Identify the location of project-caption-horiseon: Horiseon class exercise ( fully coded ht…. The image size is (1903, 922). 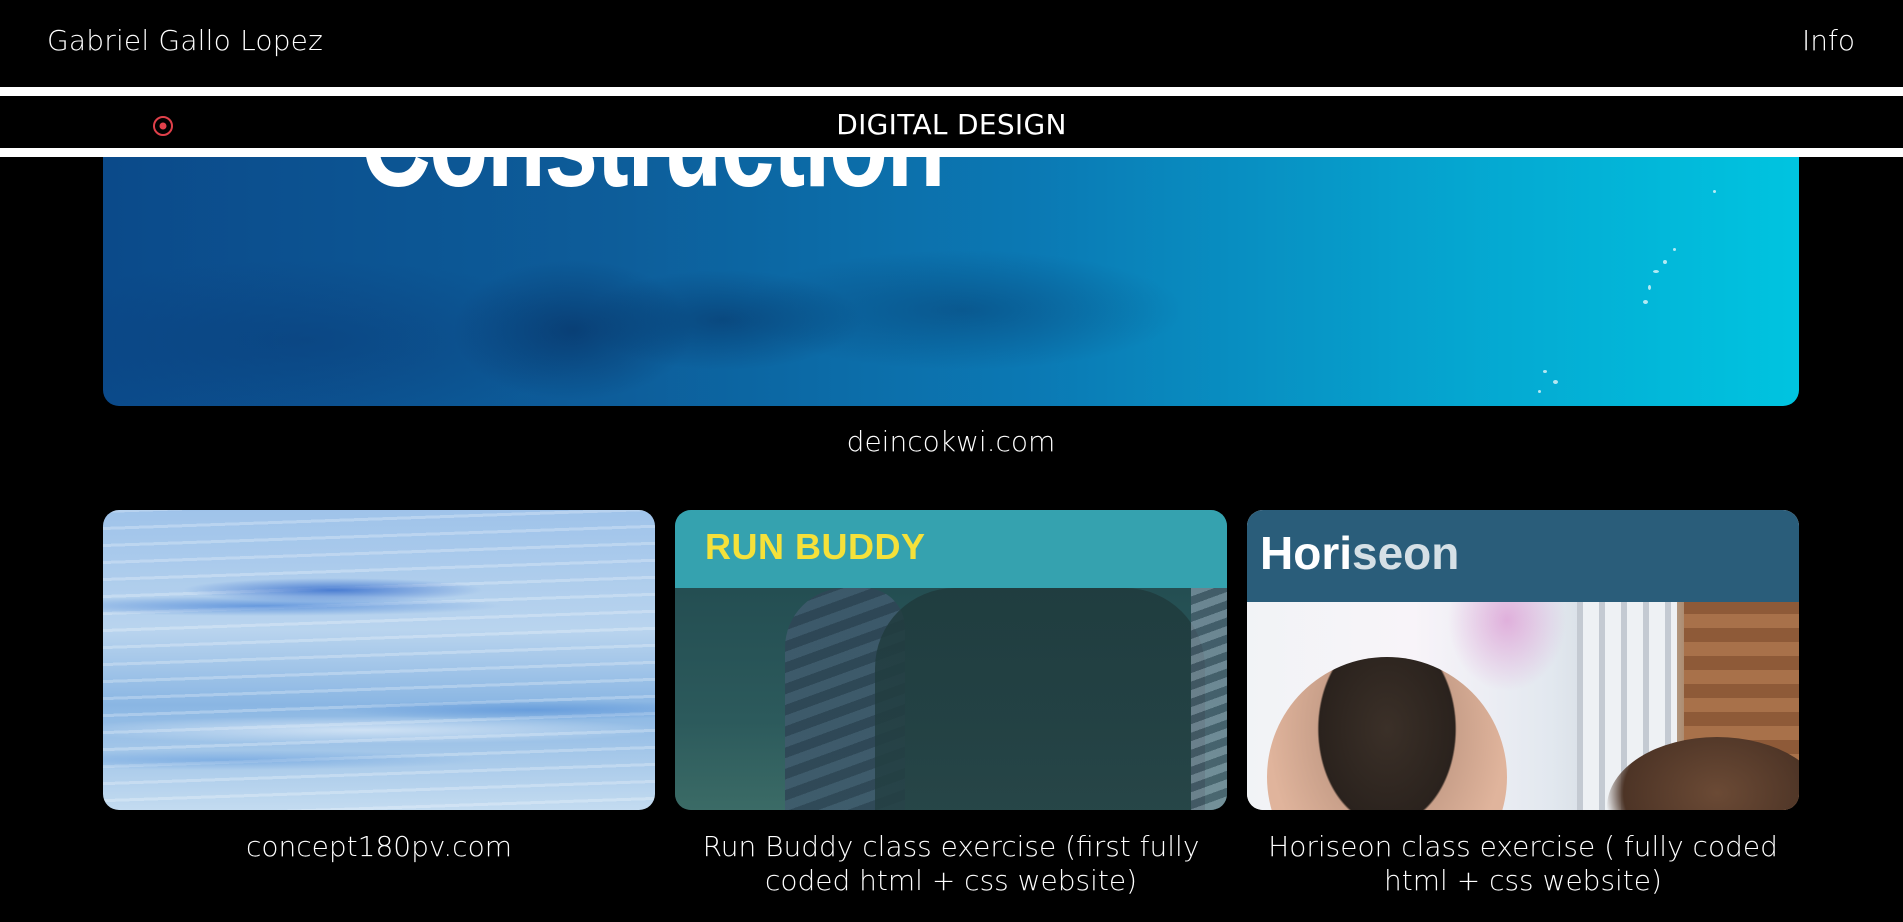
(1523, 864).